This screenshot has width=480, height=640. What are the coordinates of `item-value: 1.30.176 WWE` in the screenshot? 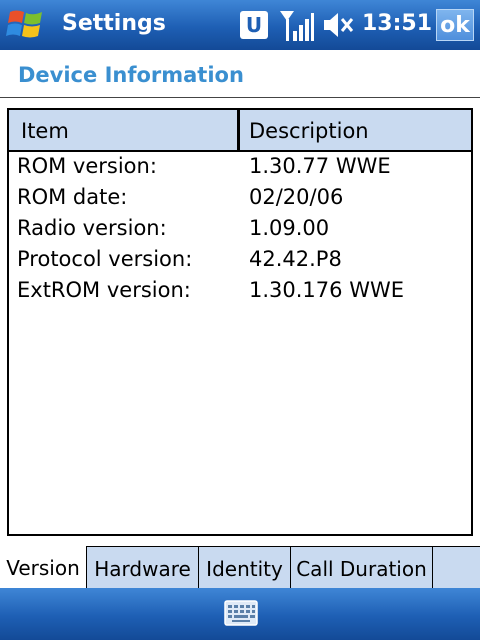 It's located at (326, 290).